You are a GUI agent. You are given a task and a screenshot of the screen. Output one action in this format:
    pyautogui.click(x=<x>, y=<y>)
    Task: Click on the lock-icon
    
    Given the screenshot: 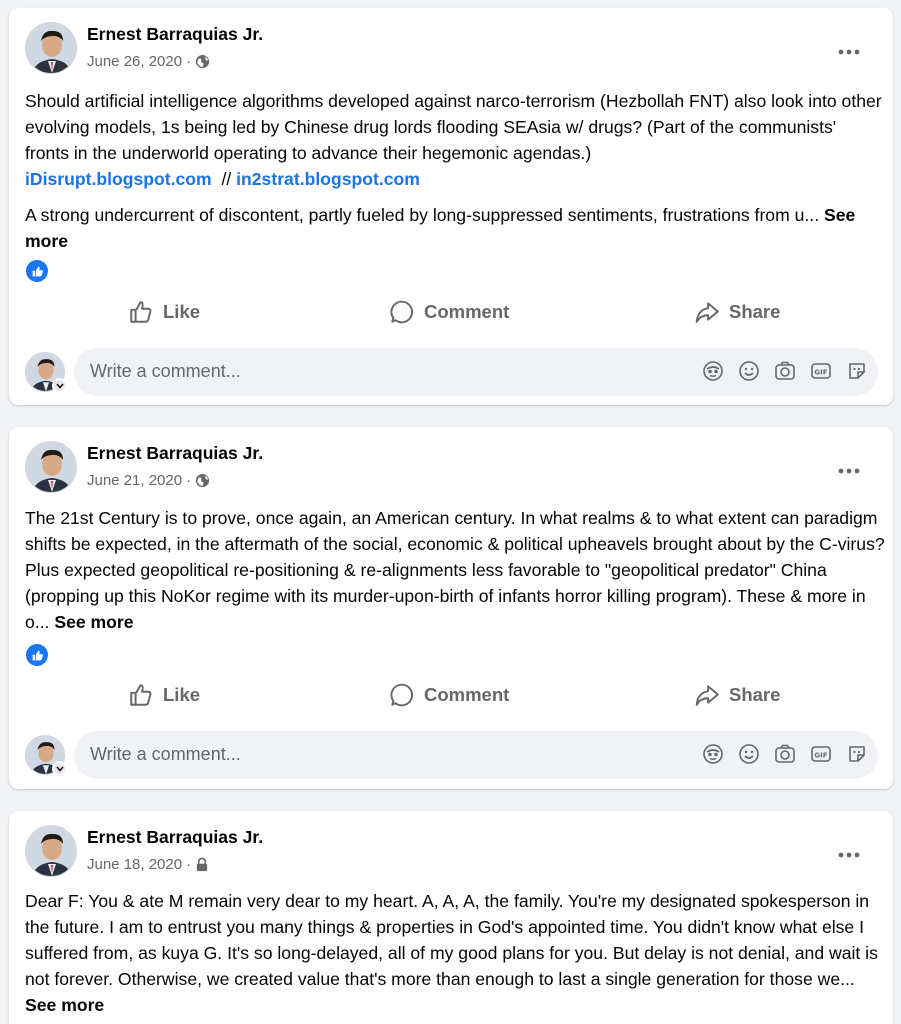 What is the action you would take?
    pyautogui.click(x=202, y=864)
    